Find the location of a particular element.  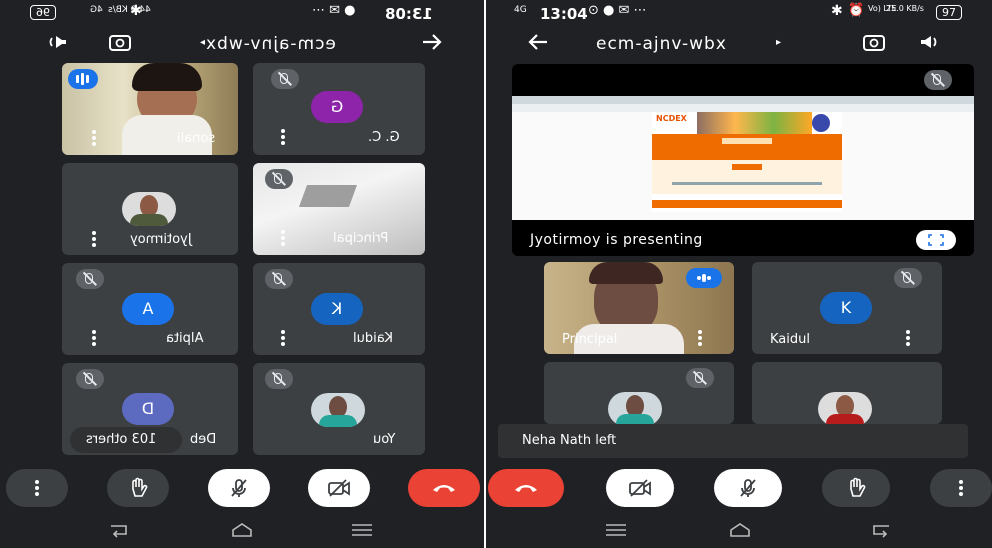

participant-name: G. C. is located at coordinates (384, 137).